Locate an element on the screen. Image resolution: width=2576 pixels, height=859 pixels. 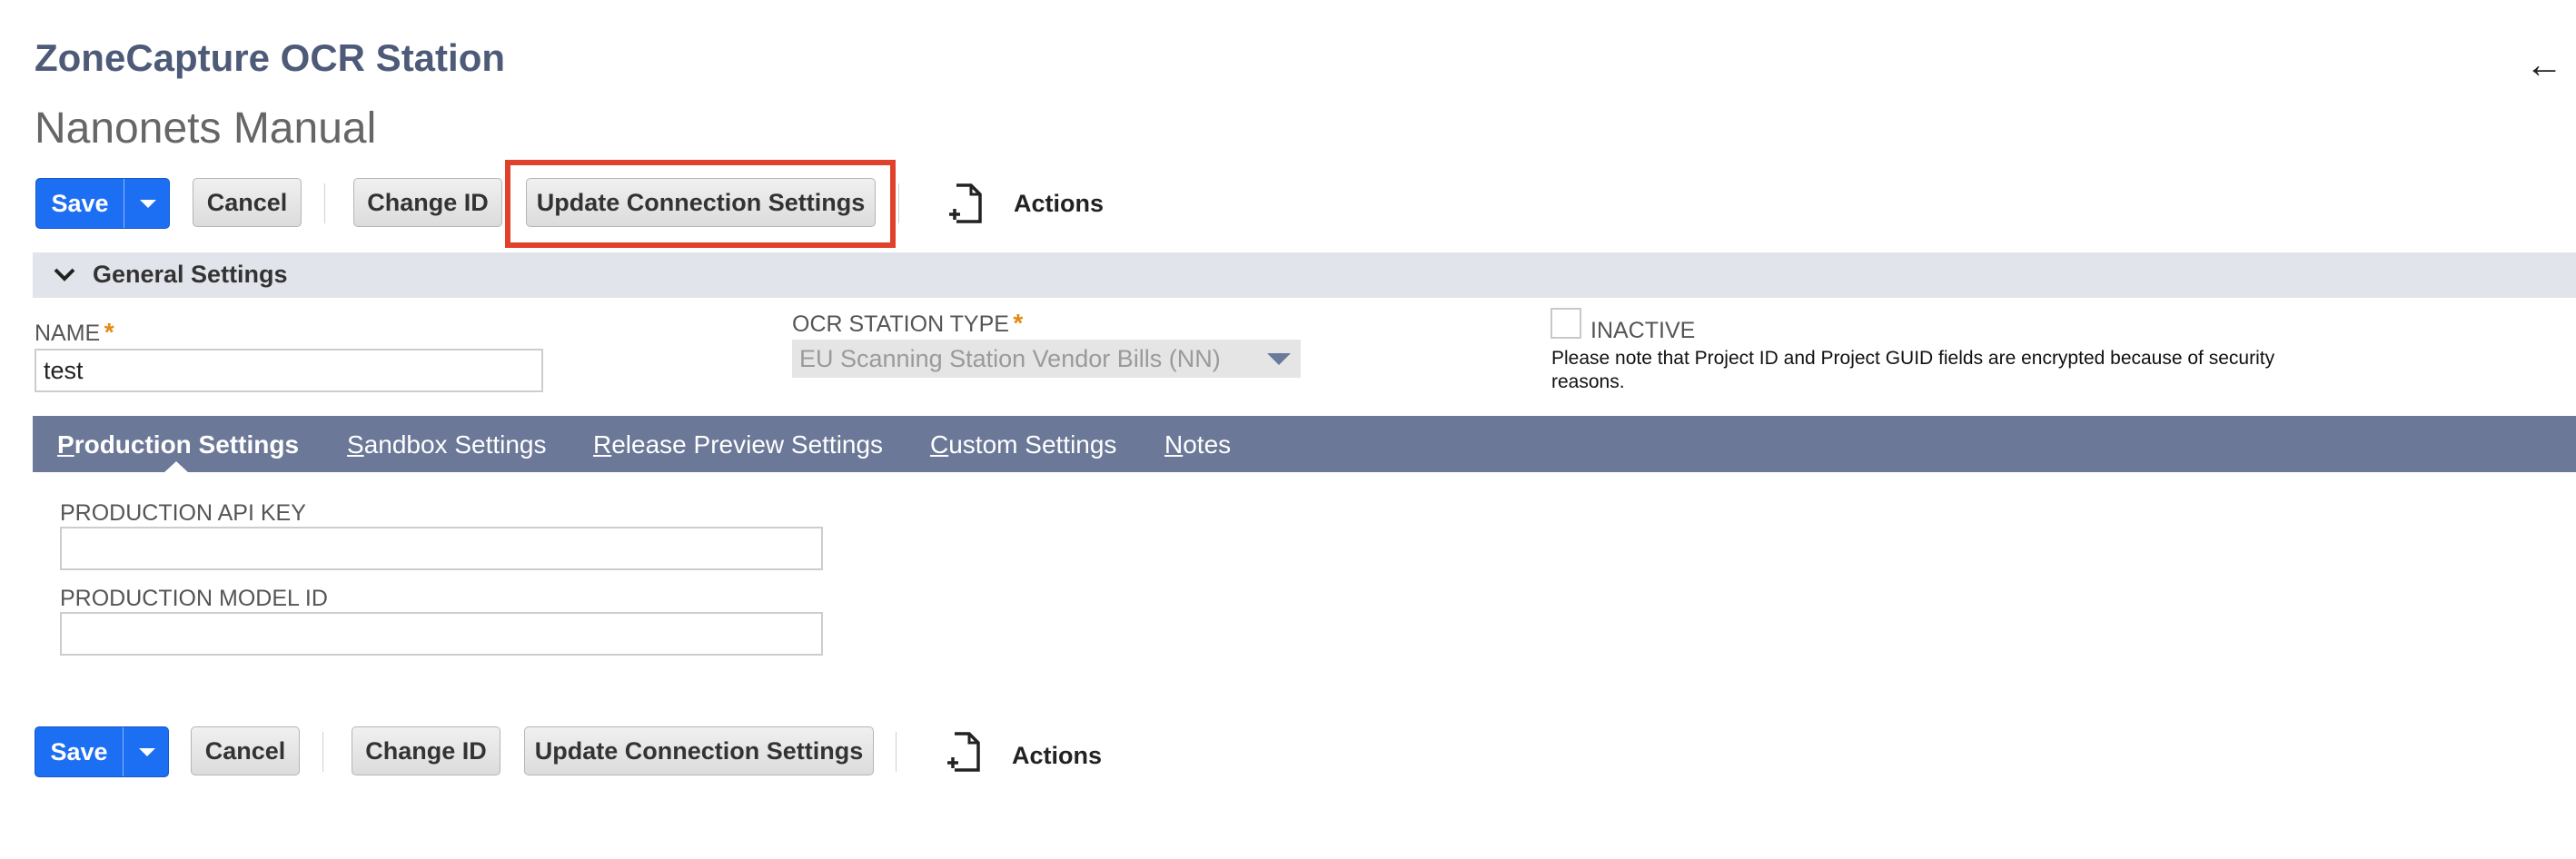
tab-sandbox-settings: Sandbox Settings is located at coordinates (447, 444).